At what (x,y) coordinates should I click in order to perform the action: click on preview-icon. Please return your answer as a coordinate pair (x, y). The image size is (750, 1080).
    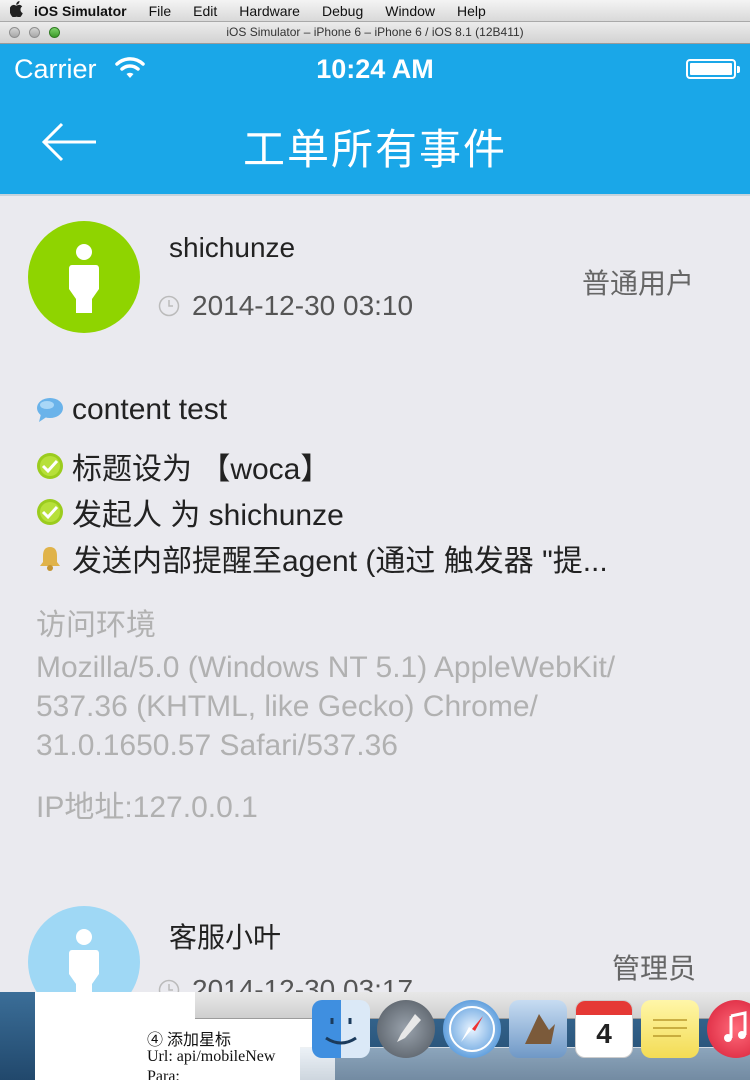
    Looking at the image, I should click on (538, 1029).